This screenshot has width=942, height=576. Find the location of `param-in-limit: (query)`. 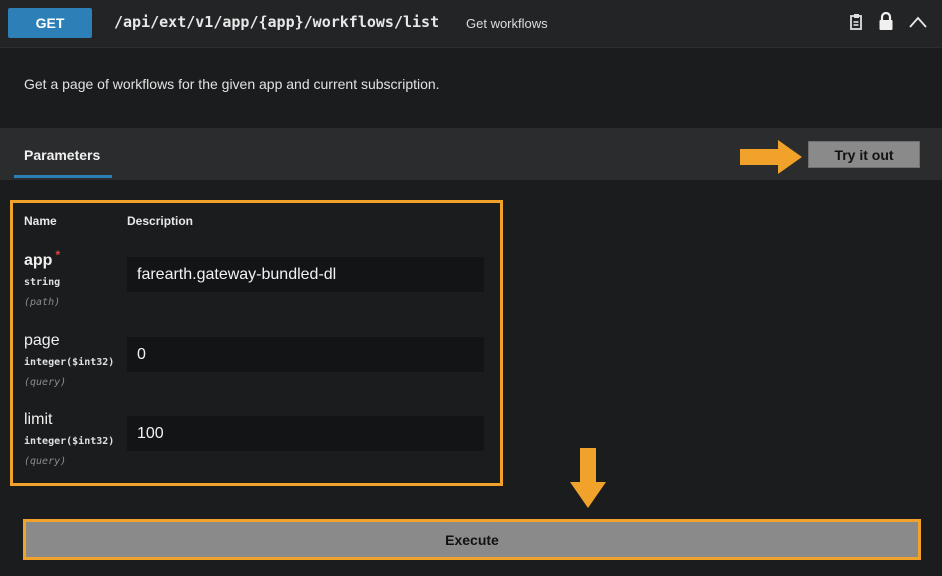

param-in-limit: (query) is located at coordinates (45, 461).